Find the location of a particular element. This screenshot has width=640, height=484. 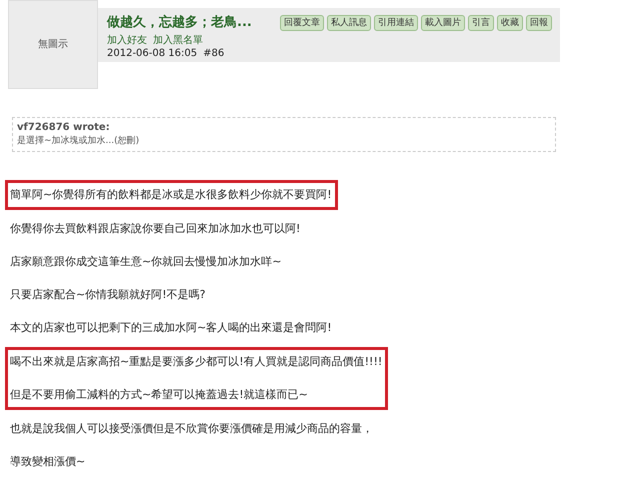

user-link: 加入好友 is located at coordinates (127, 40).